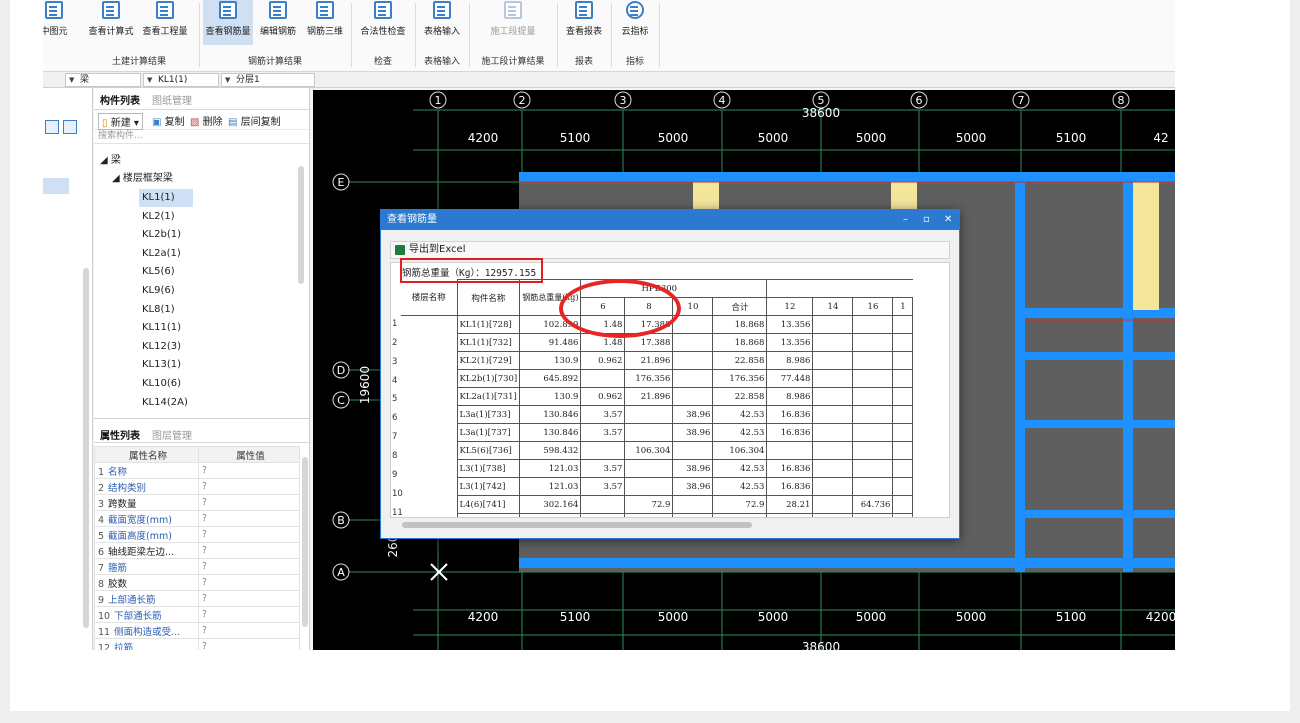 This screenshot has width=1300, height=723. Describe the element at coordinates (197, 582) in the screenshot. I see `property-row: 8 胶数?` at that location.